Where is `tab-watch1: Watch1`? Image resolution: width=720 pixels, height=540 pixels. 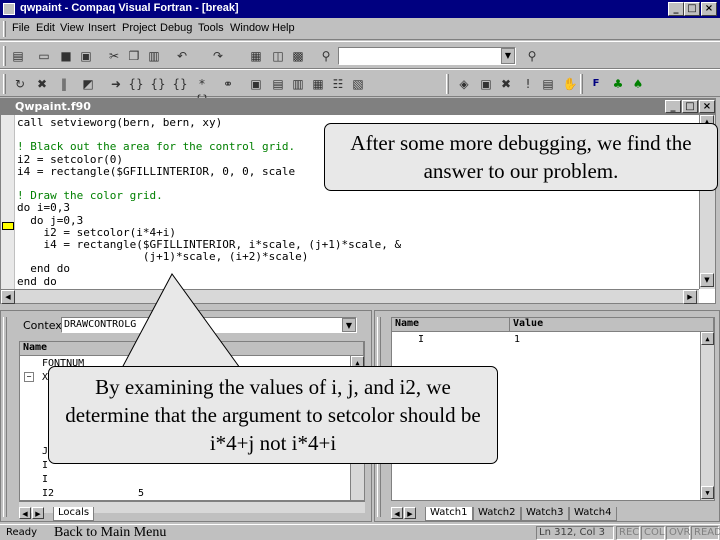 tab-watch1: Watch1 is located at coordinates (449, 514).